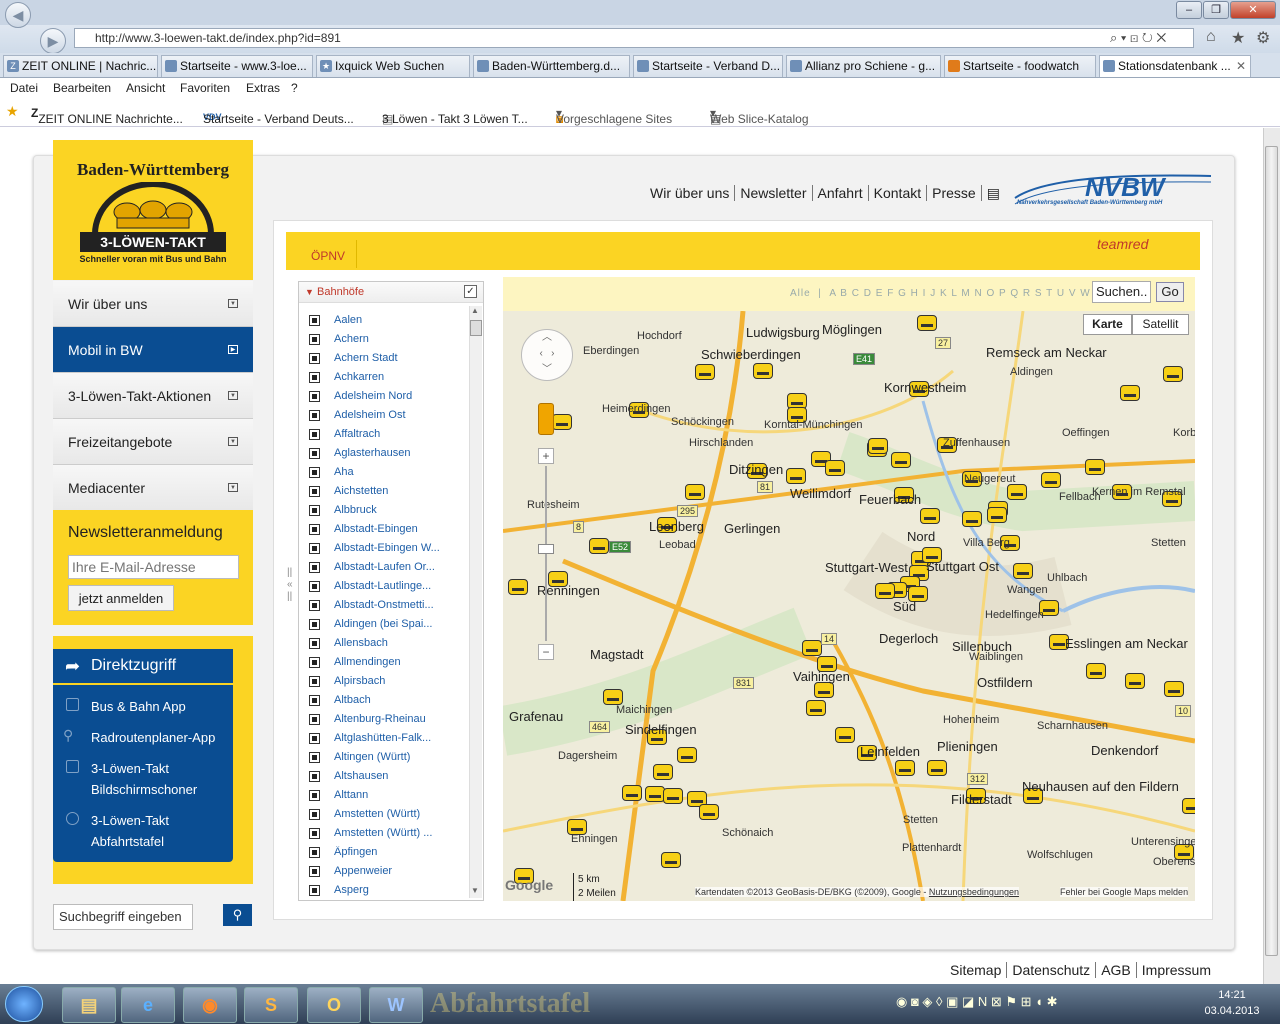  I want to click on close-window-button: ✕, so click(1253, 10).